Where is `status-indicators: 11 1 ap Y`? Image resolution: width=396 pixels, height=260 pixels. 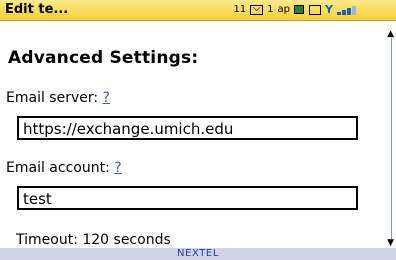 status-indicators: 11 1 ap Y is located at coordinates (294, 9).